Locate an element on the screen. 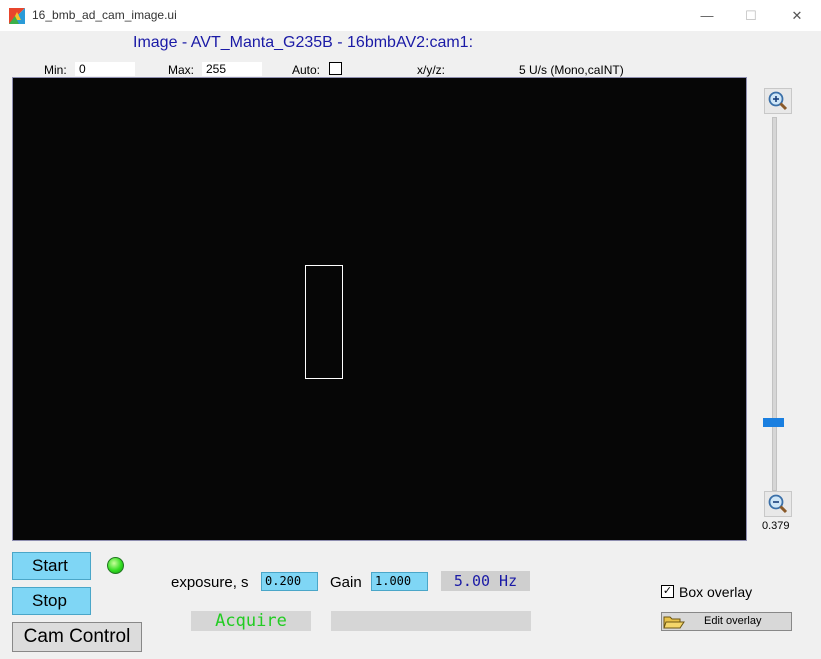  maximize-button: ☐ is located at coordinates (751, 15).